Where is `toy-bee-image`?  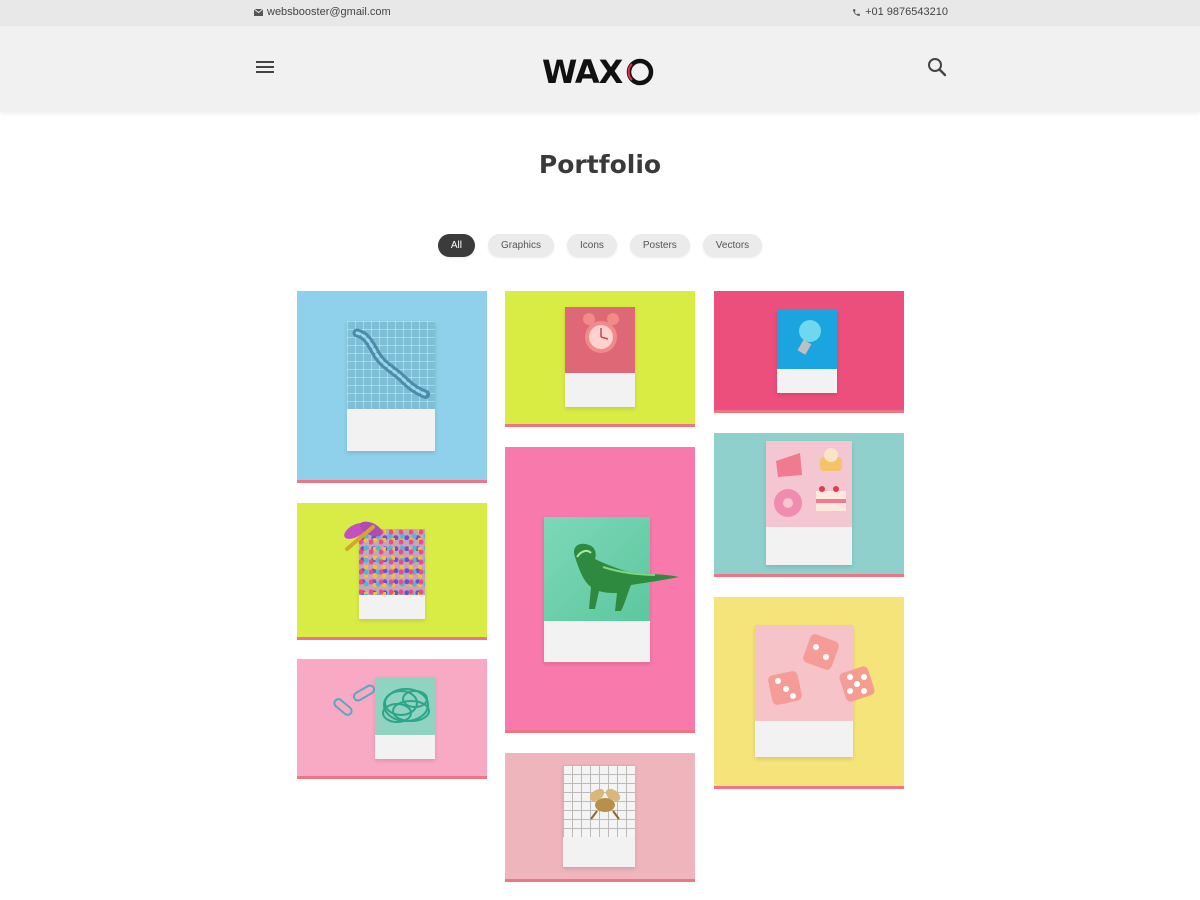
toy-bee-image is located at coordinates (605, 804).